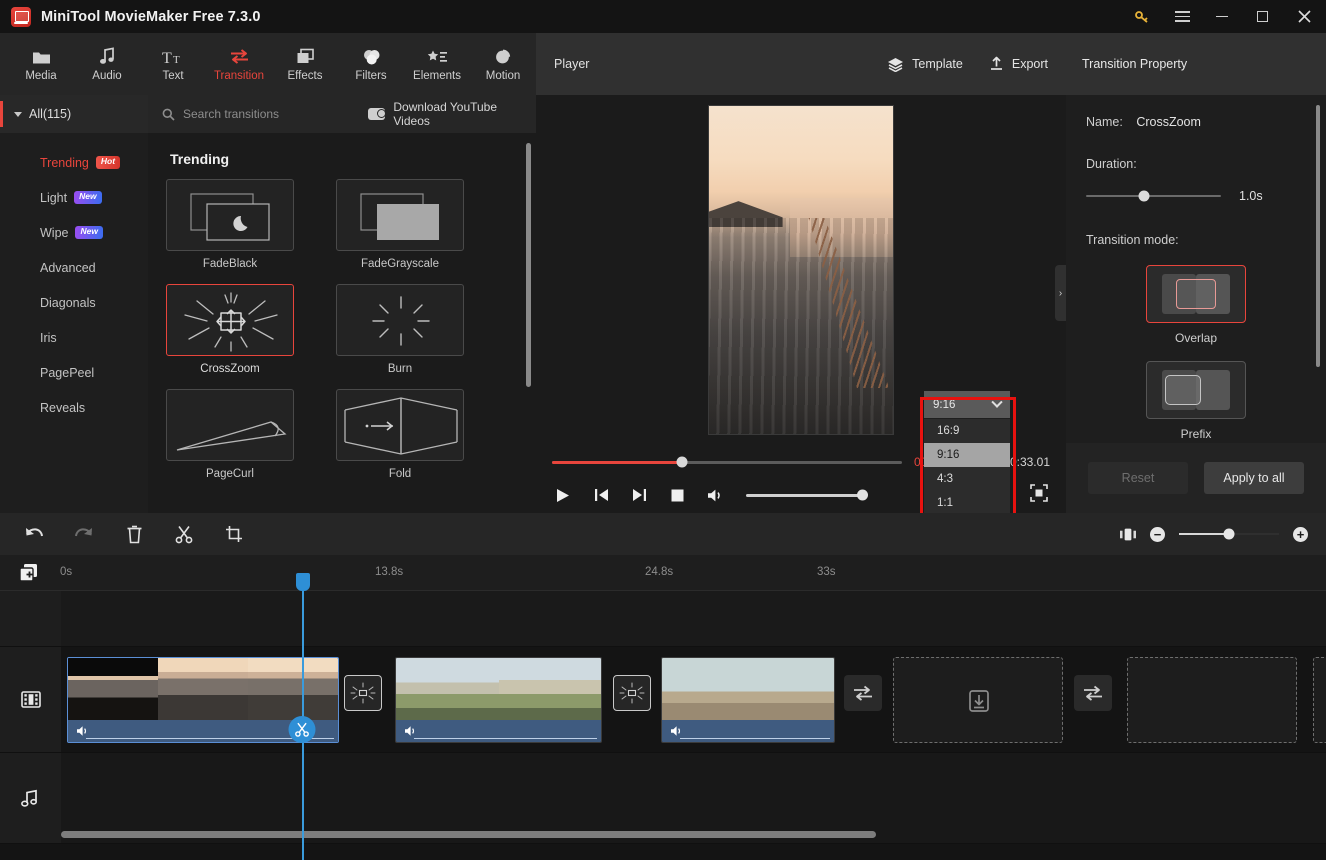 This screenshot has width=1326, height=860. I want to click on toolbar-item-elements: Elements, so click(437, 64).